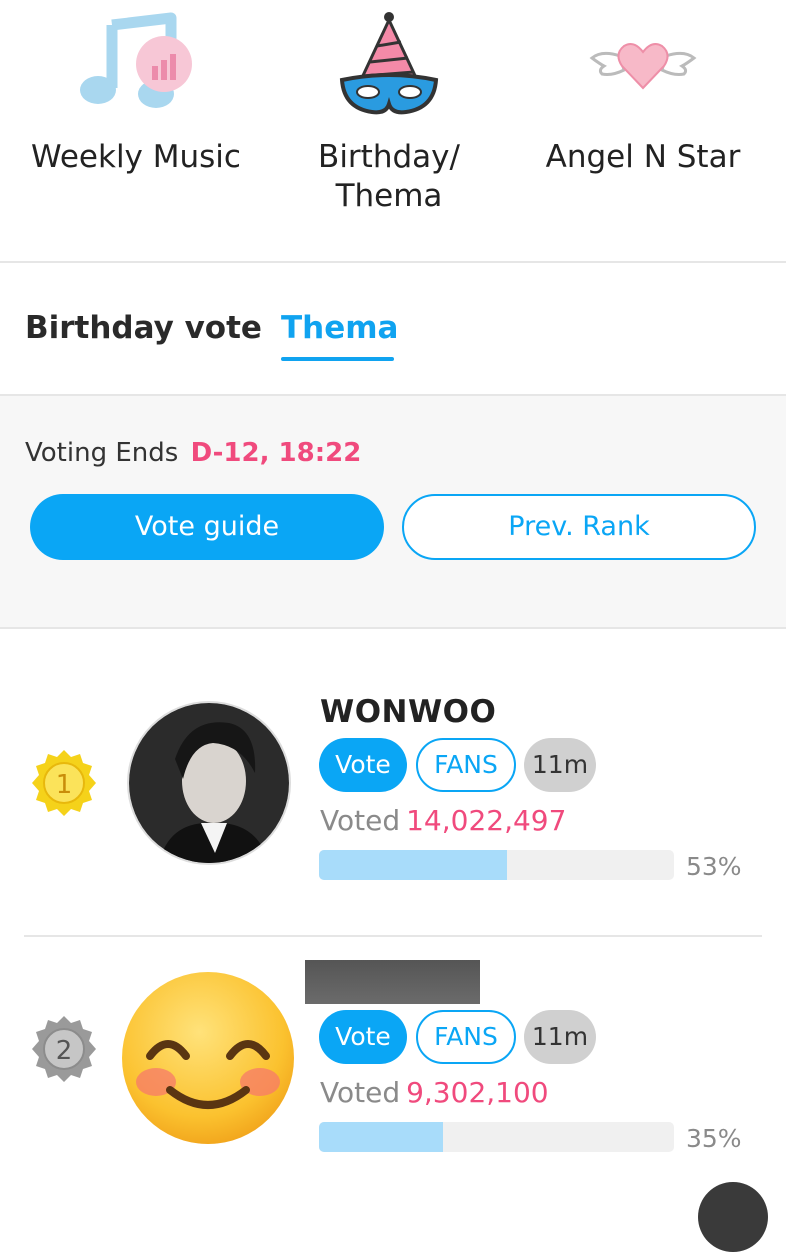 The width and height of the screenshot is (786, 1252). Describe the element at coordinates (207, 527) in the screenshot. I see `vote-guide-button: Vote guide` at that location.